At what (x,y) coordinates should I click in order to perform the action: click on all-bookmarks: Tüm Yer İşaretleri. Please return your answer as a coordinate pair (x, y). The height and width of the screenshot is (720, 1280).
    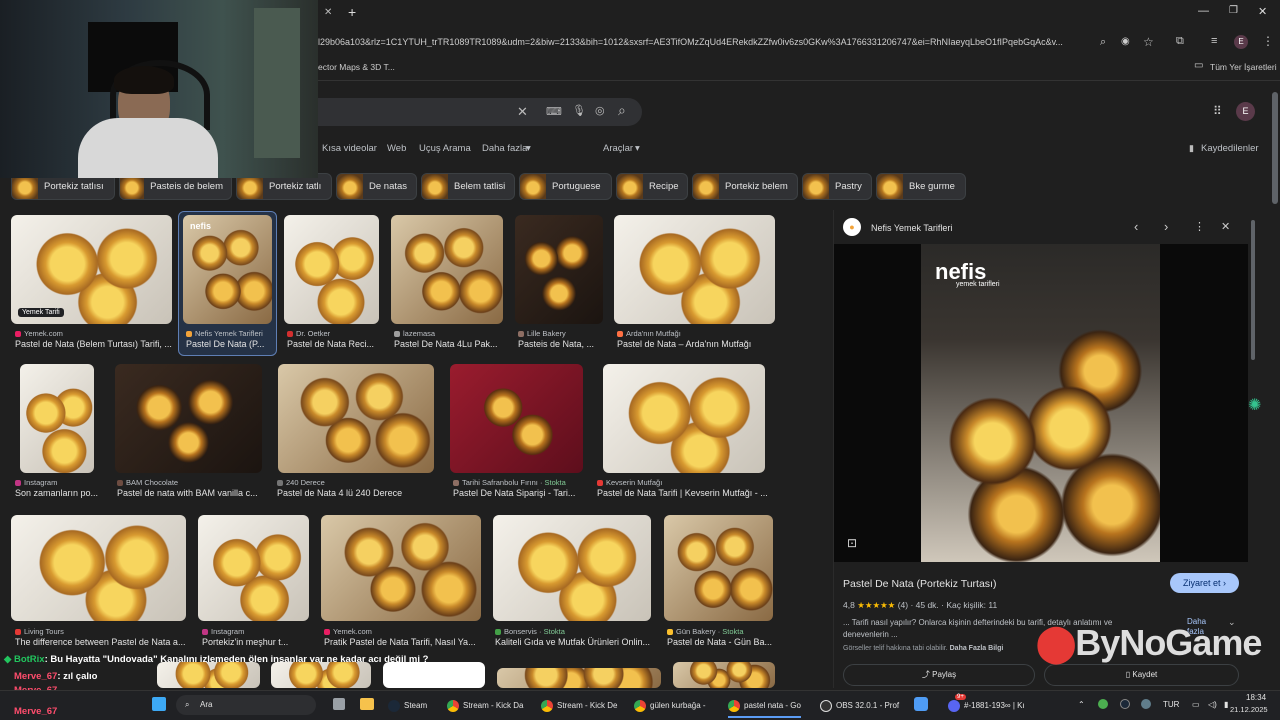
    Looking at the image, I should click on (1243, 67).